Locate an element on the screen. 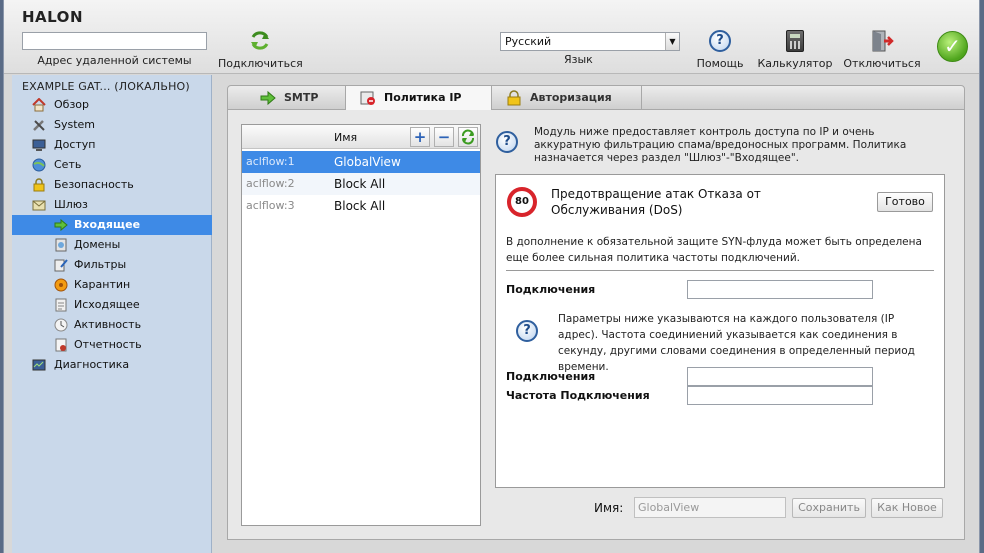 The width and height of the screenshot is (984, 553). sidebar-item-domains: Домены is located at coordinates (112, 245).